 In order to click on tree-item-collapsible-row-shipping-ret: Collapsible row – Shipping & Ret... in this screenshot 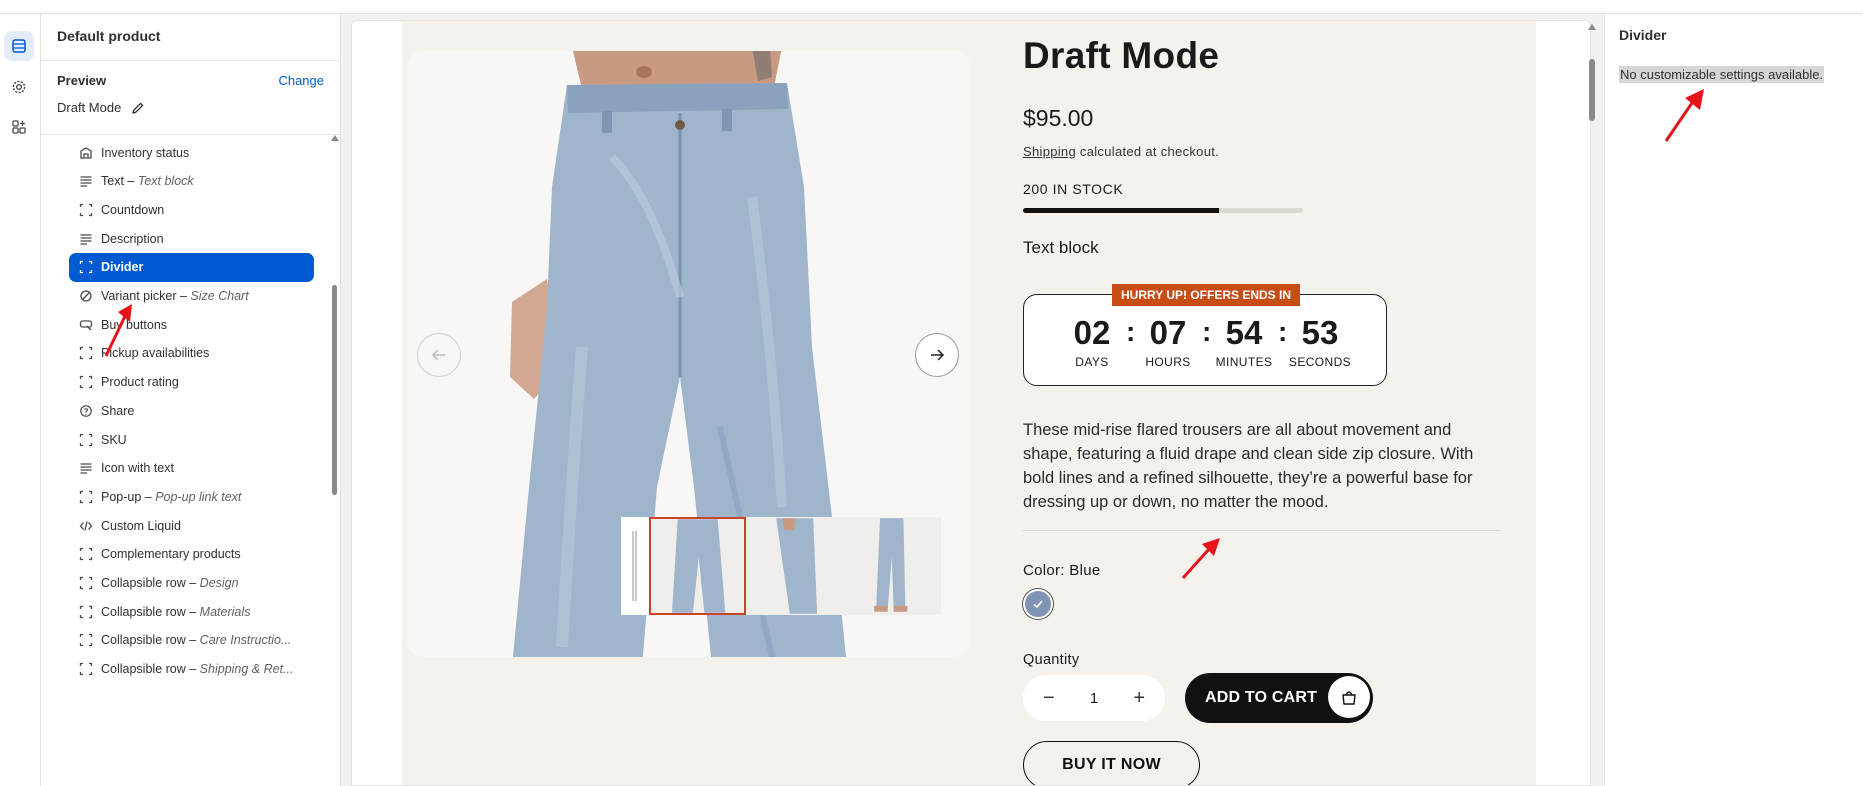, I will do `click(191, 669)`.